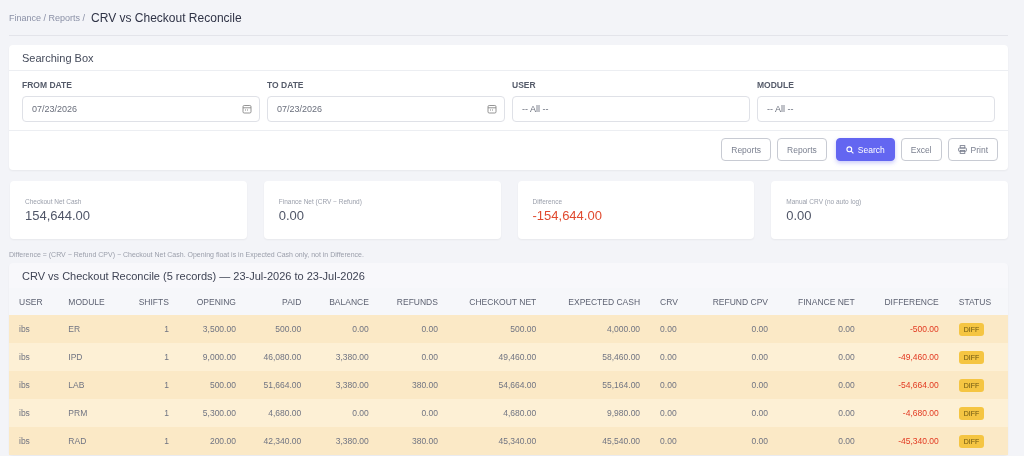 Image resolution: width=1024 pixels, height=456 pixels. I want to click on breadcrumb-link: Finance / Reports /, so click(47, 17).